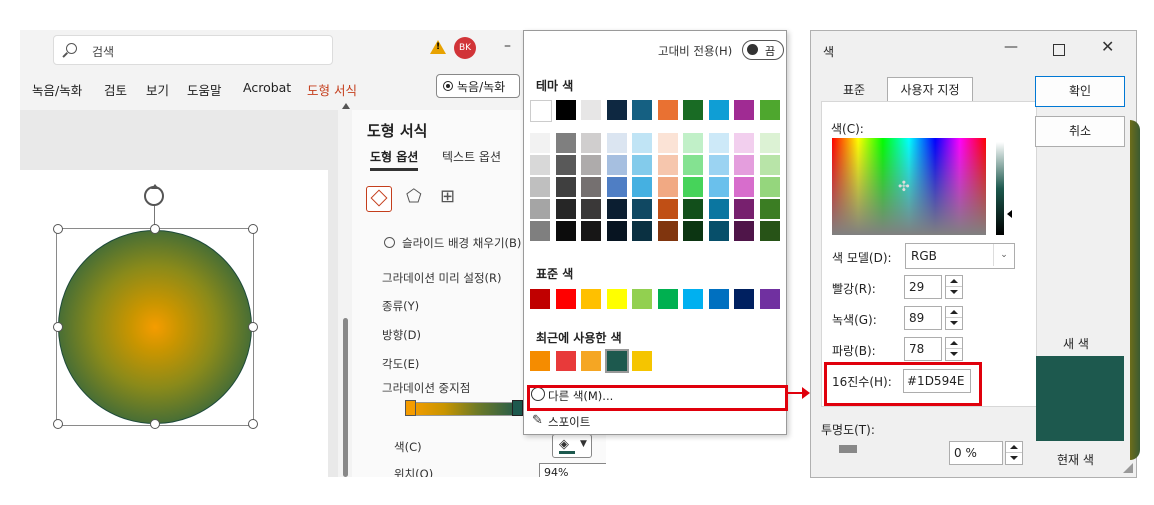  What do you see at coordinates (389, 242) in the screenshot?
I see `slide-bg-fill-radio` at bounding box center [389, 242].